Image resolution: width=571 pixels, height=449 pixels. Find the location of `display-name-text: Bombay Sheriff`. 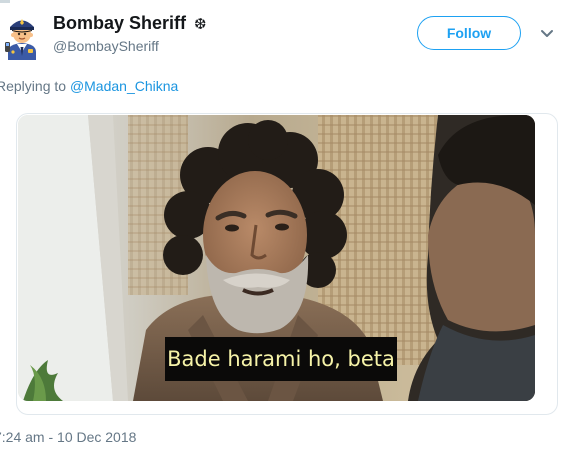

display-name-text: Bombay Sheriff is located at coordinates (120, 23).